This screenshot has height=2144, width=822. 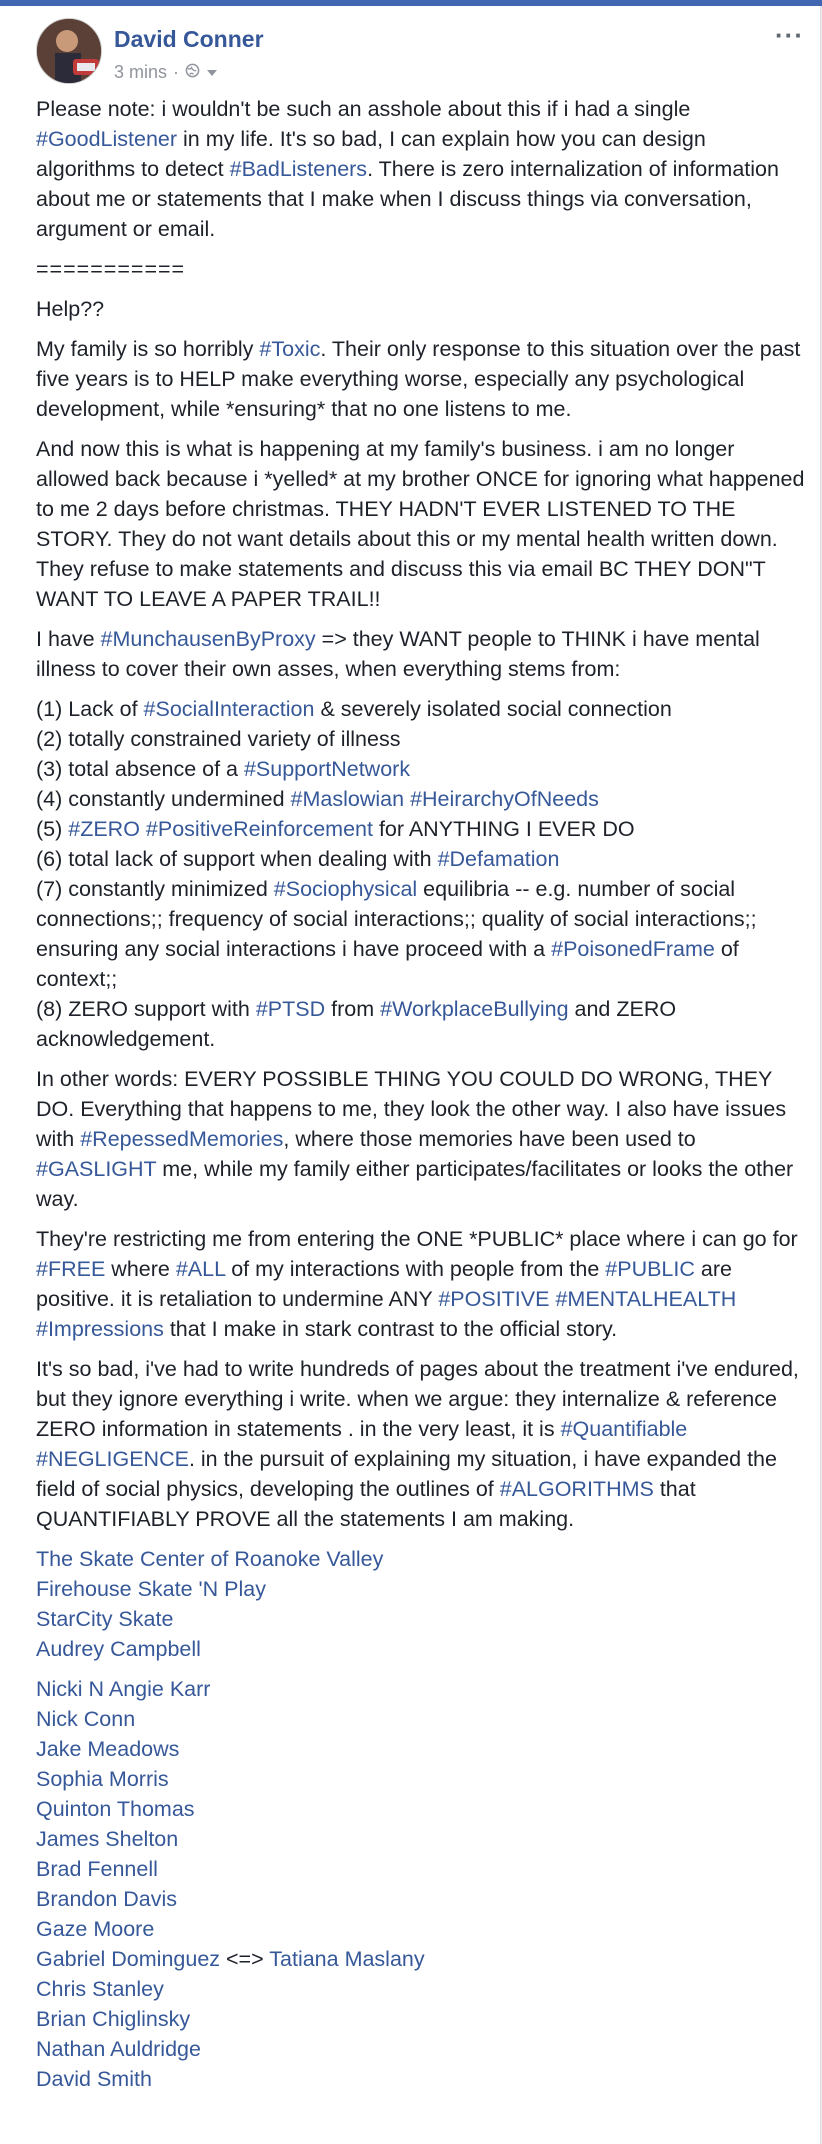 What do you see at coordinates (327, 769) in the screenshot?
I see `hashtag-link: #SupportNetwork` at bounding box center [327, 769].